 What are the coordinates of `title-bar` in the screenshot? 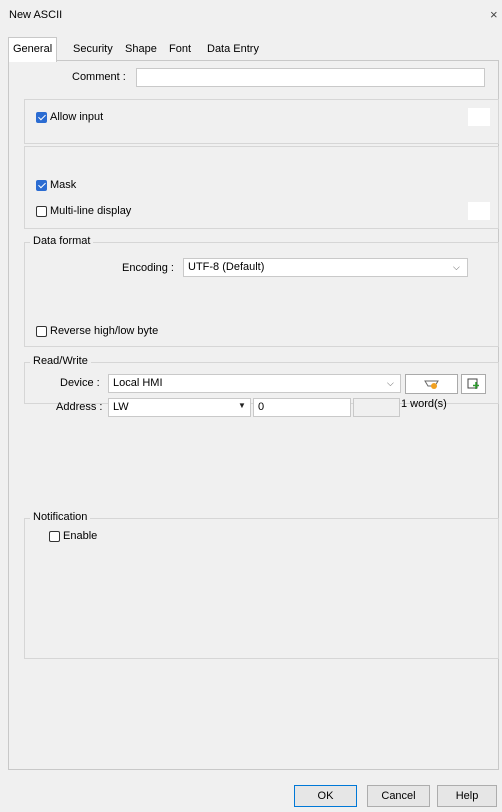 It's located at (251, 14).